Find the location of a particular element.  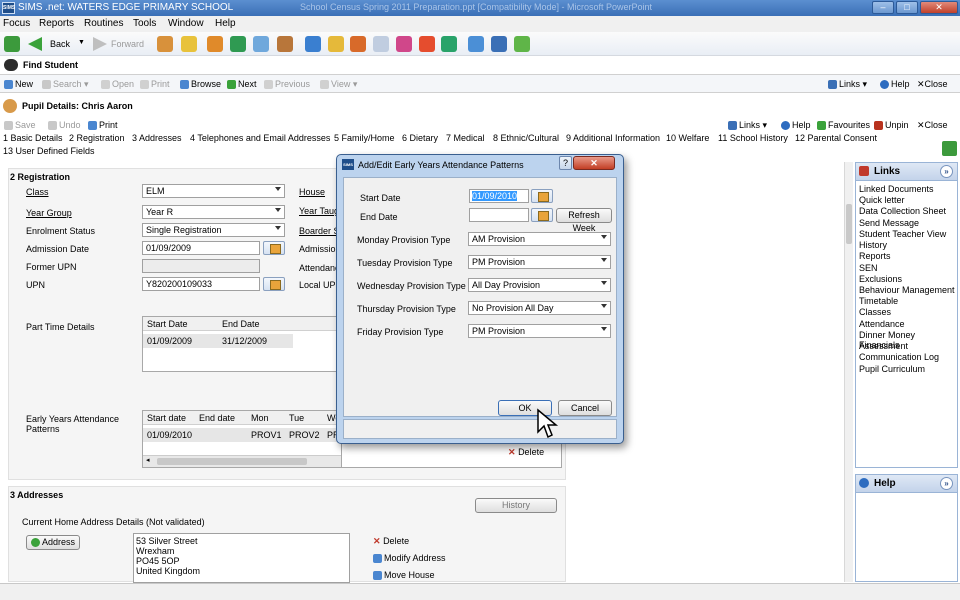

section-link-family-home: 5 Family/Home is located at coordinates (364, 138).